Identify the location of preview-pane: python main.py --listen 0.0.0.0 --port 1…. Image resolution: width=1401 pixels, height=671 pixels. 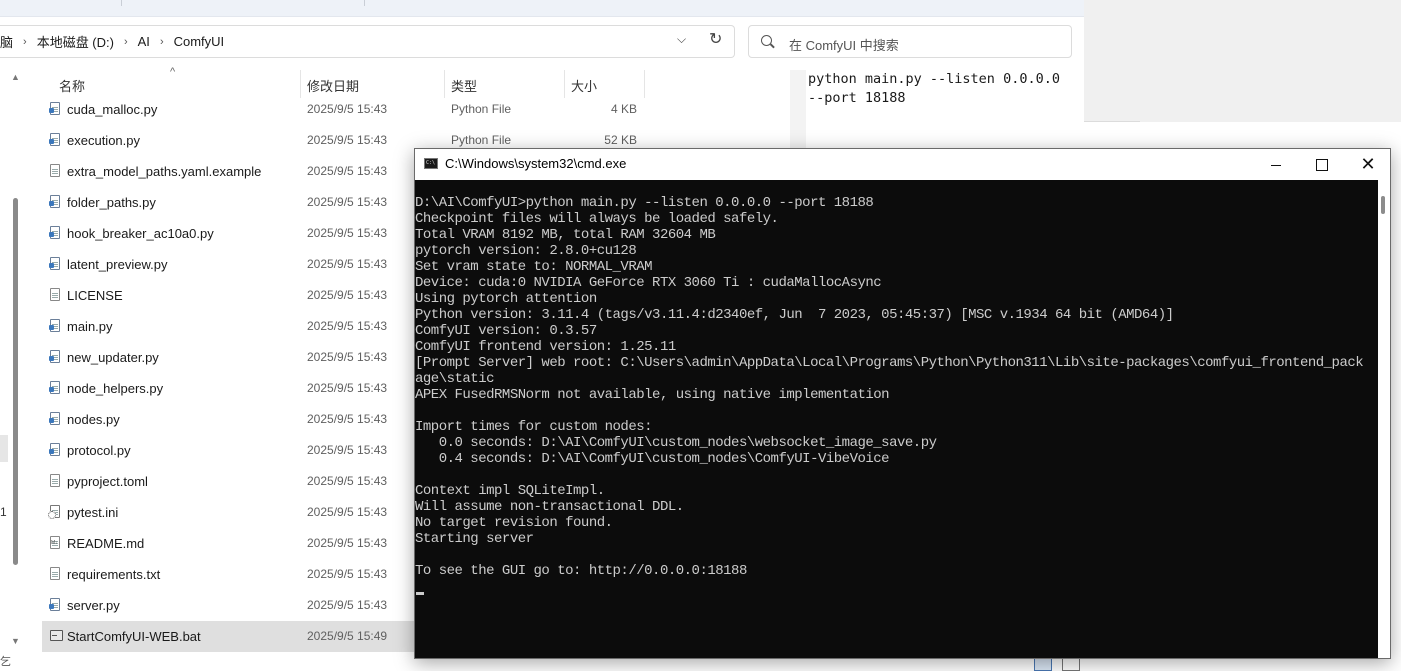
(939, 110).